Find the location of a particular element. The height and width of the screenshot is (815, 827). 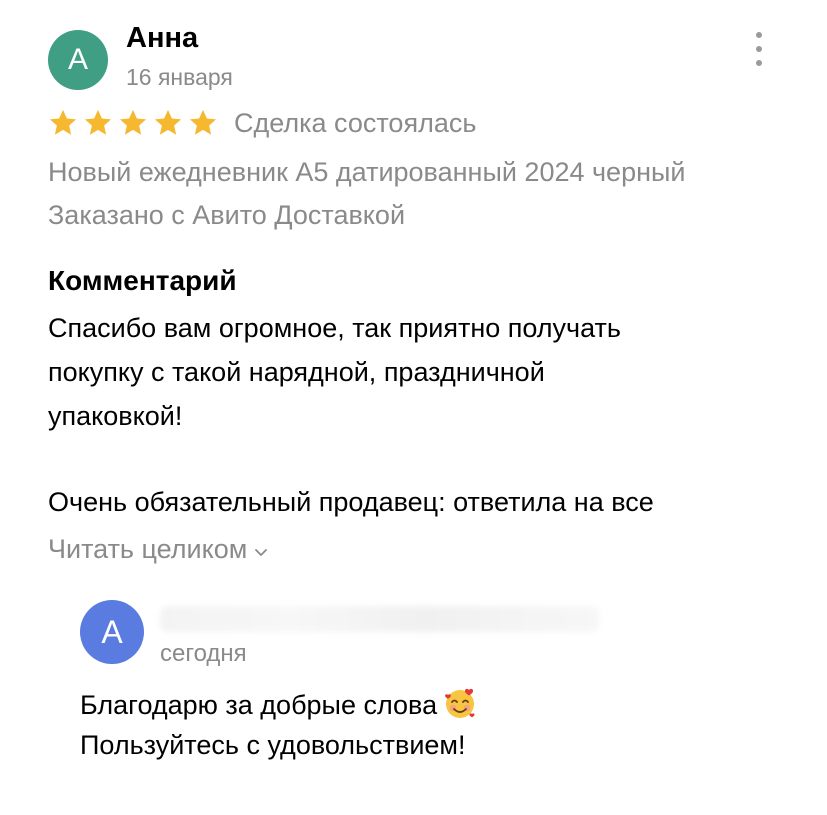

delivery-note: Заказано с Авито Доставкой is located at coordinates (227, 215).